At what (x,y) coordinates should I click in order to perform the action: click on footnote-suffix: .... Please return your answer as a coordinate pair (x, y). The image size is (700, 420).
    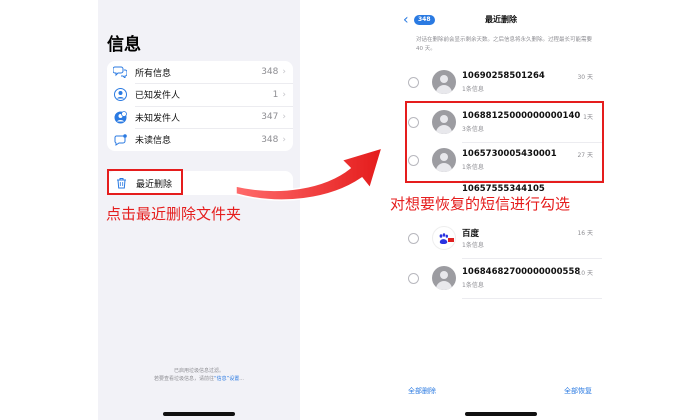
    Looking at the image, I should click on (241, 379).